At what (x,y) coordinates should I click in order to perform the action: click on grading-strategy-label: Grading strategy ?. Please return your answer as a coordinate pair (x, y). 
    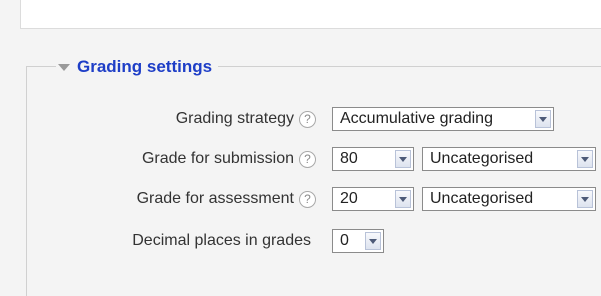
    Looking at the image, I should click on (246, 119).